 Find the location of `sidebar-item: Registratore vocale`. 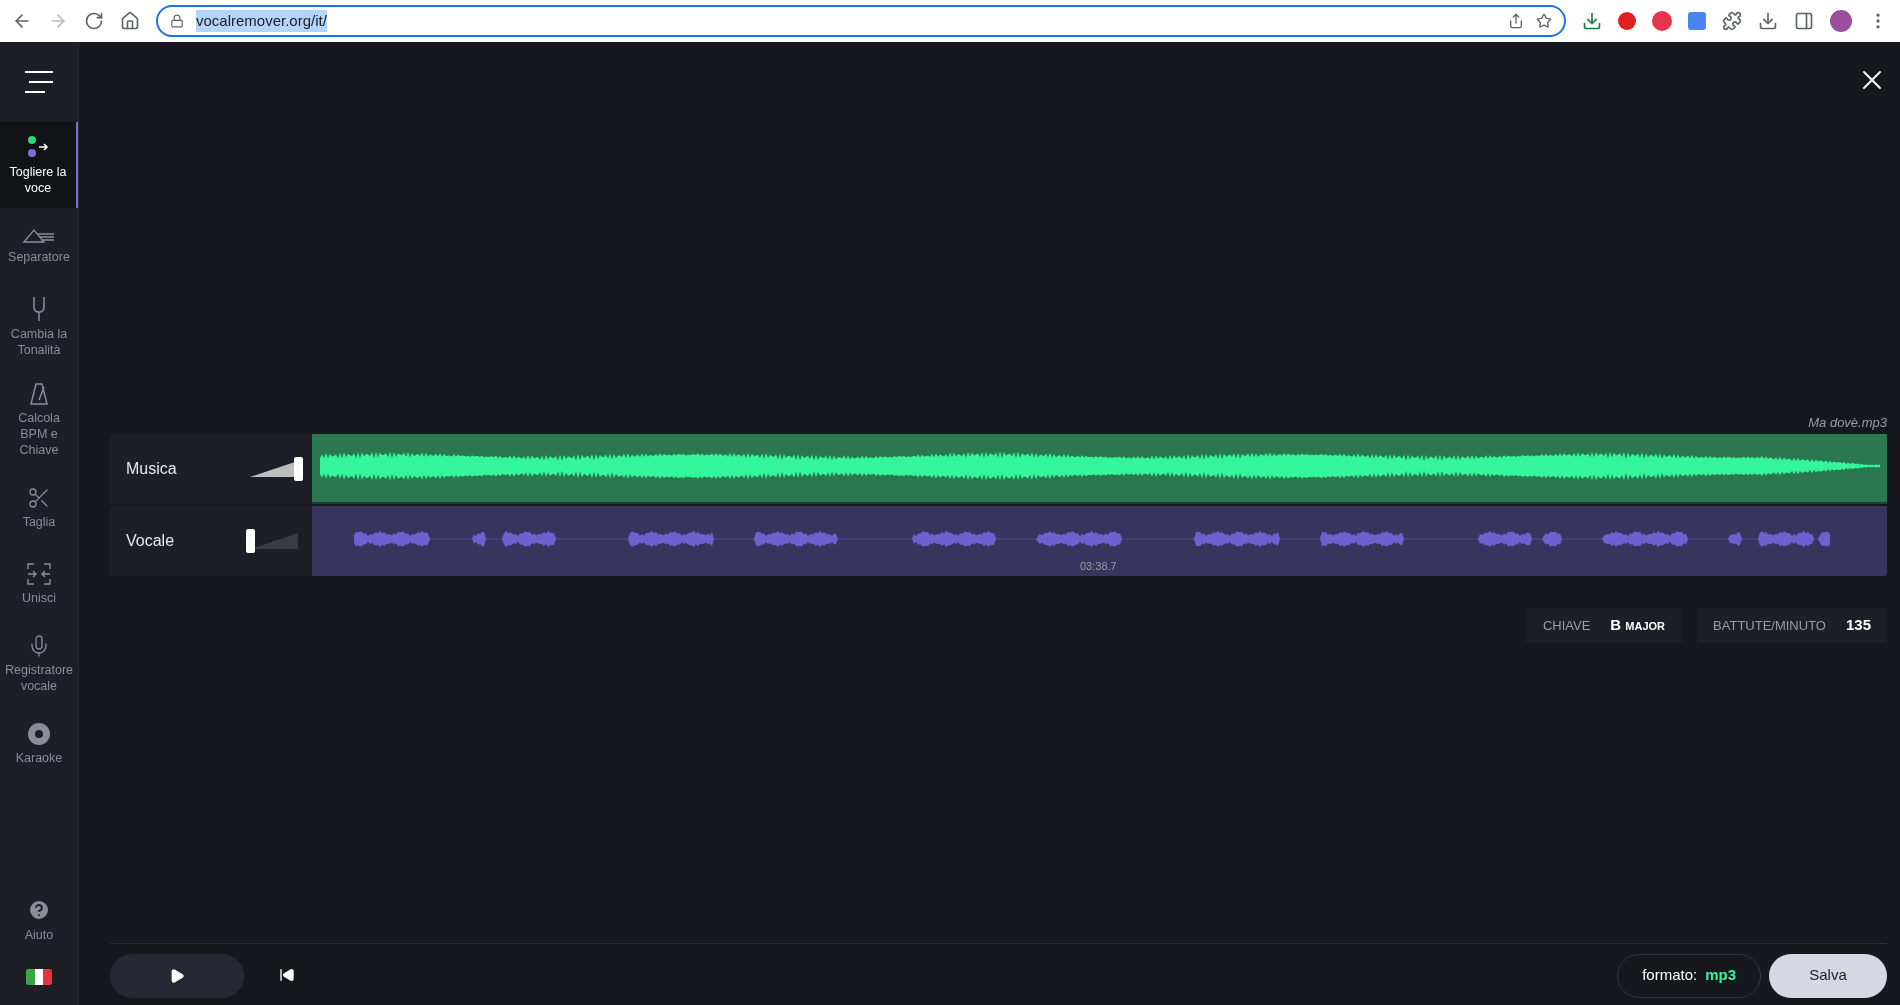

sidebar-item: Registratore vocale is located at coordinates (39, 664).